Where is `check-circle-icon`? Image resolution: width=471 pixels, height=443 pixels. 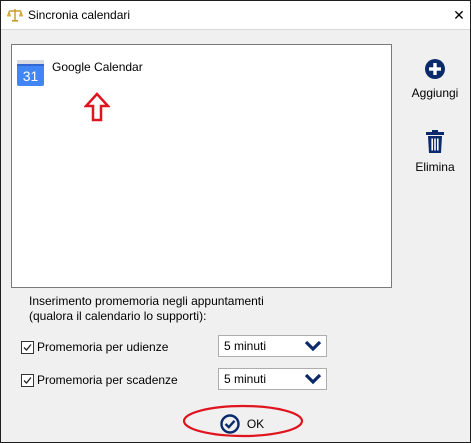
check-circle-icon is located at coordinates (230, 424).